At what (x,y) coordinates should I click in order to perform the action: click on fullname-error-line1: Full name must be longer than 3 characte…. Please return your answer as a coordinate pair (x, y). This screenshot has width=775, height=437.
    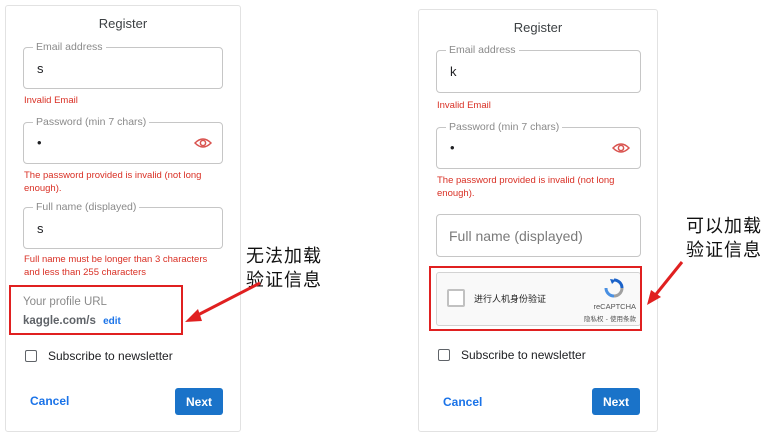
    Looking at the image, I should click on (116, 259).